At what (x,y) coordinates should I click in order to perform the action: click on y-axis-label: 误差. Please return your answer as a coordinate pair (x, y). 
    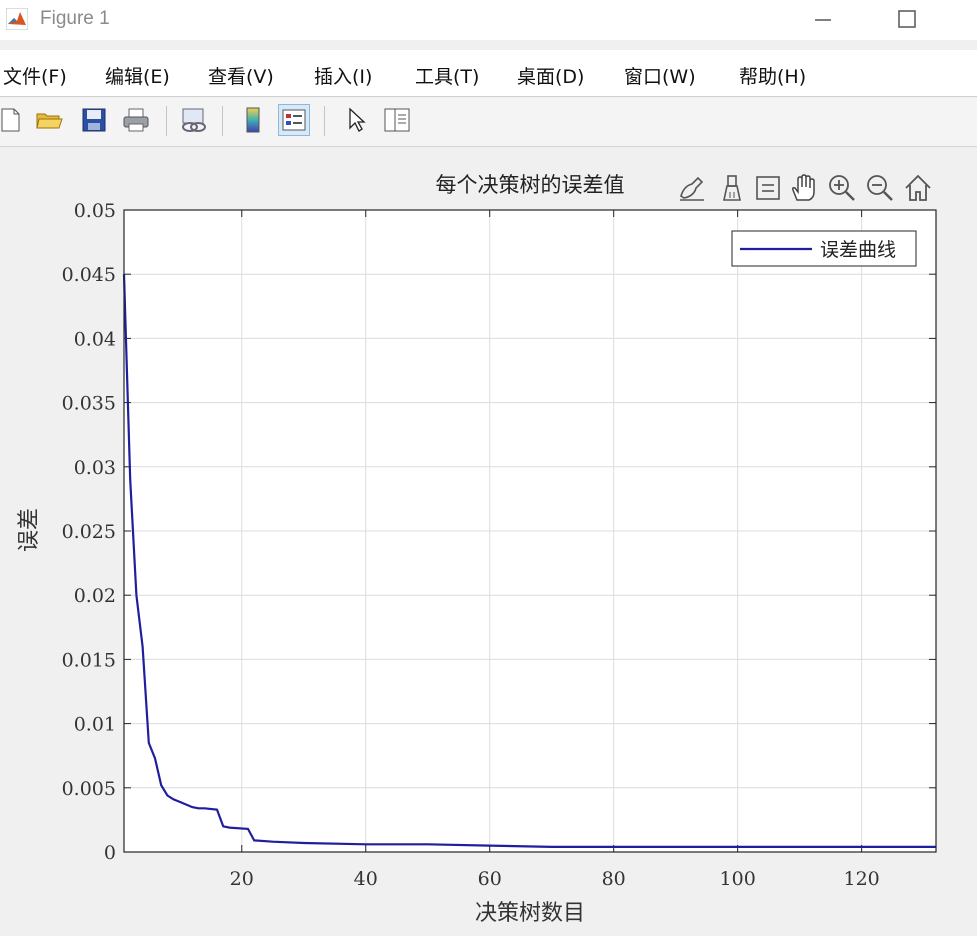
    Looking at the image, I should click on (29, 530).